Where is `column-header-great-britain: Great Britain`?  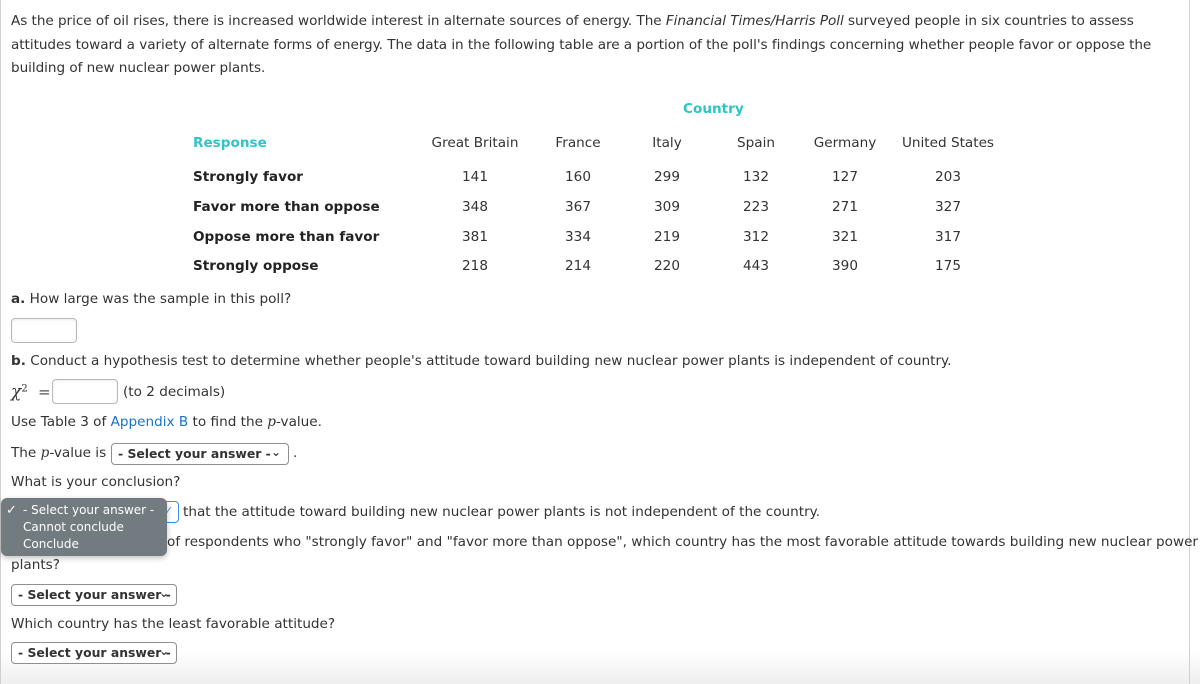
column-header-great-britain: Great Britain is located at coordinates (475, 143).